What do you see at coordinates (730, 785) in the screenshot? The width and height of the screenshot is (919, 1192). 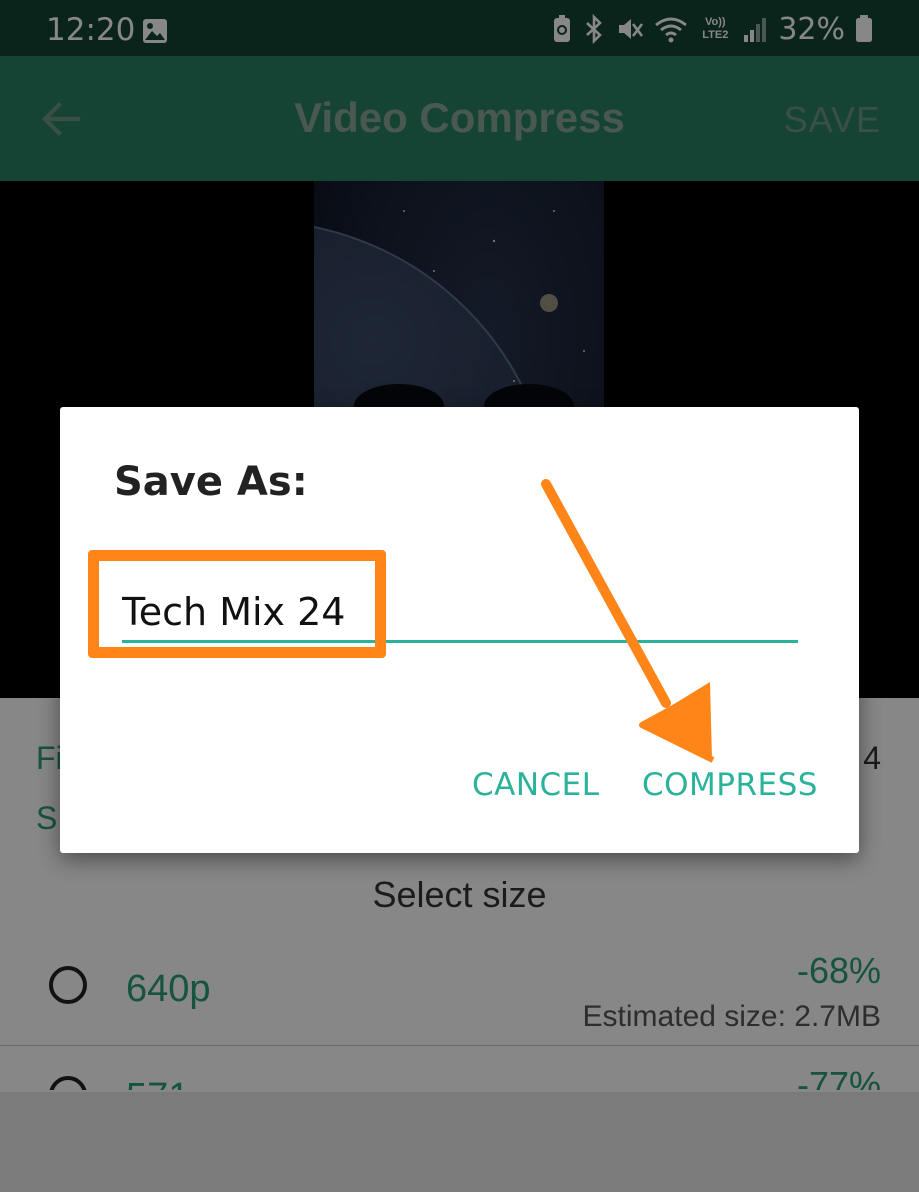 I see `compress-button: COMPRESS` at bounding box center [730, 785].